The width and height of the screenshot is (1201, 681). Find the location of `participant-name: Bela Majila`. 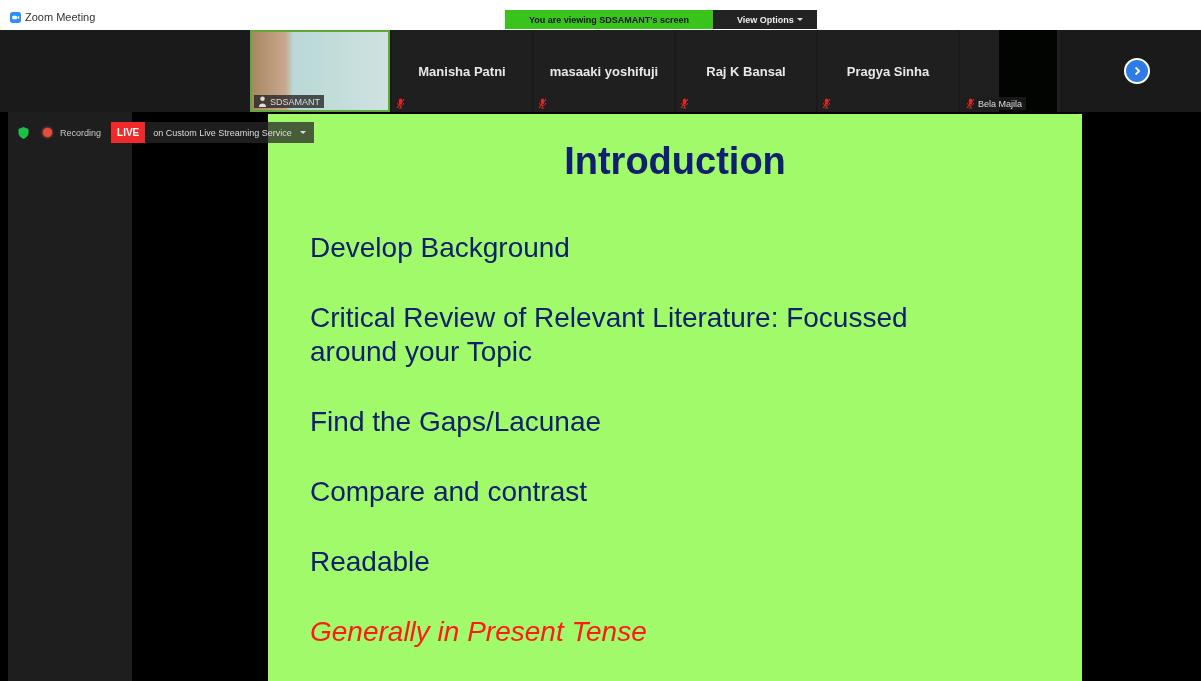

participant-name: Bela Majila is located at coordinates (1000, 103).